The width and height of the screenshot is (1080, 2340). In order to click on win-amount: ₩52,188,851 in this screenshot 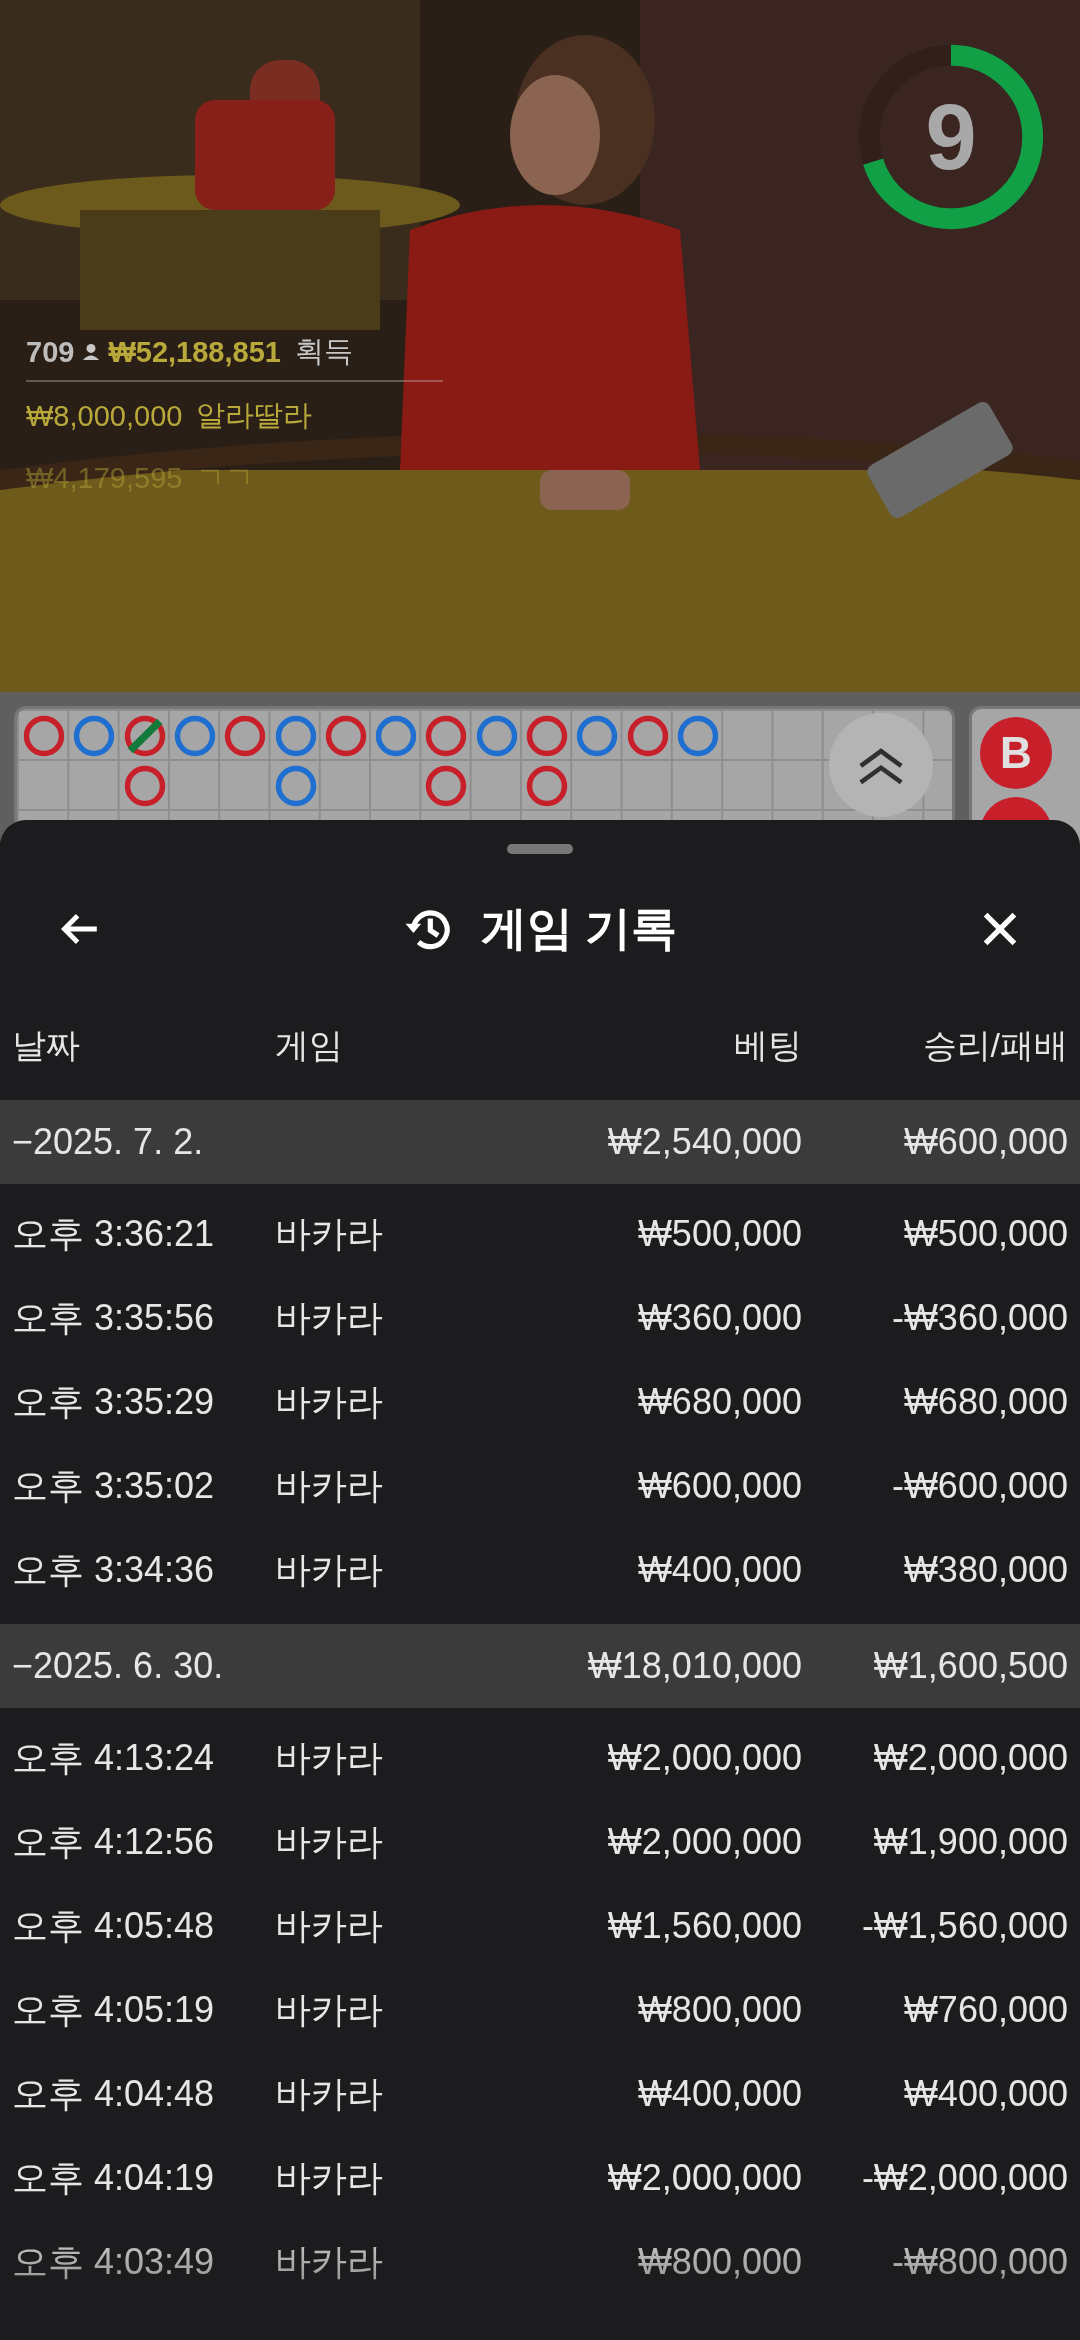, I will do `click(194, 352)`.